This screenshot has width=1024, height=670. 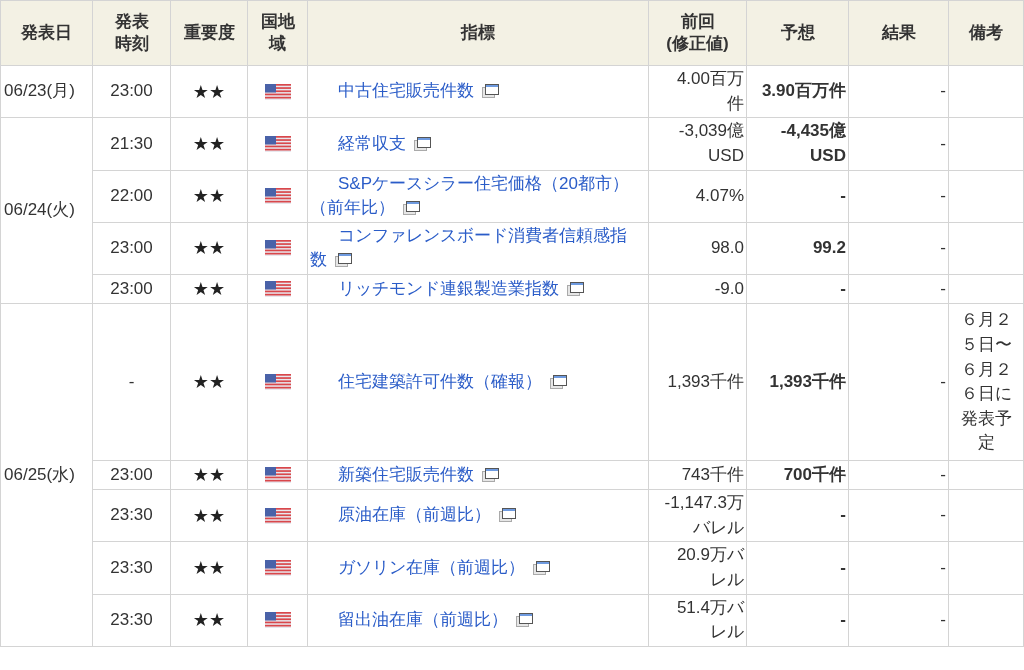 I want to click on indicator-link: 住宅建築許可件数（確報）, so click(x=473, y=382).